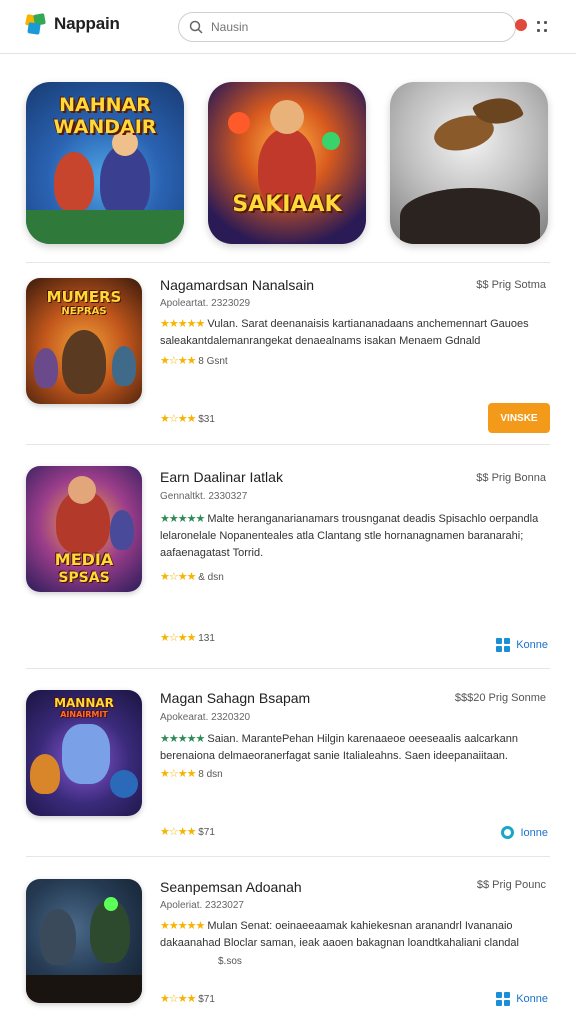 Image resolution: width=576 pixels, height=1024 pixels. I want to click on rating-count: & dsn, so click(211, 577).